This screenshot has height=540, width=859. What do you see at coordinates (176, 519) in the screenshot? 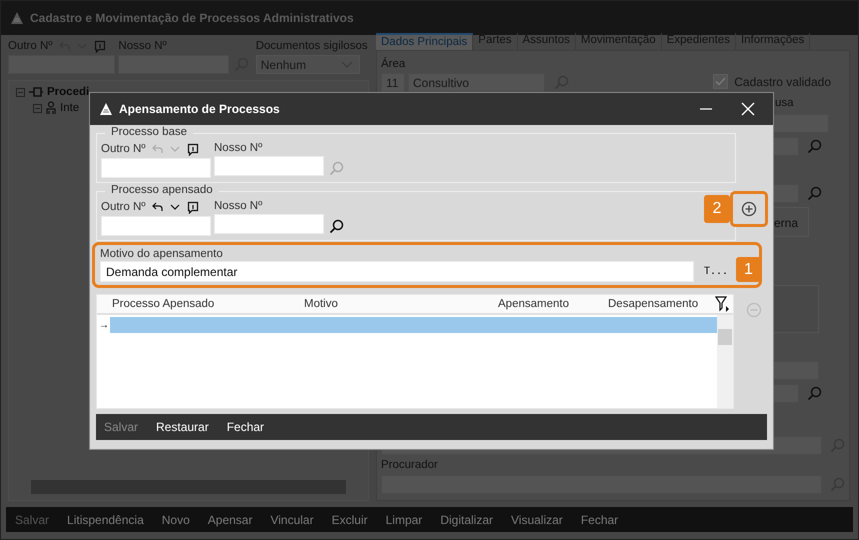
I see `toolbar-button: Novo` at bounding box center [176, 519].